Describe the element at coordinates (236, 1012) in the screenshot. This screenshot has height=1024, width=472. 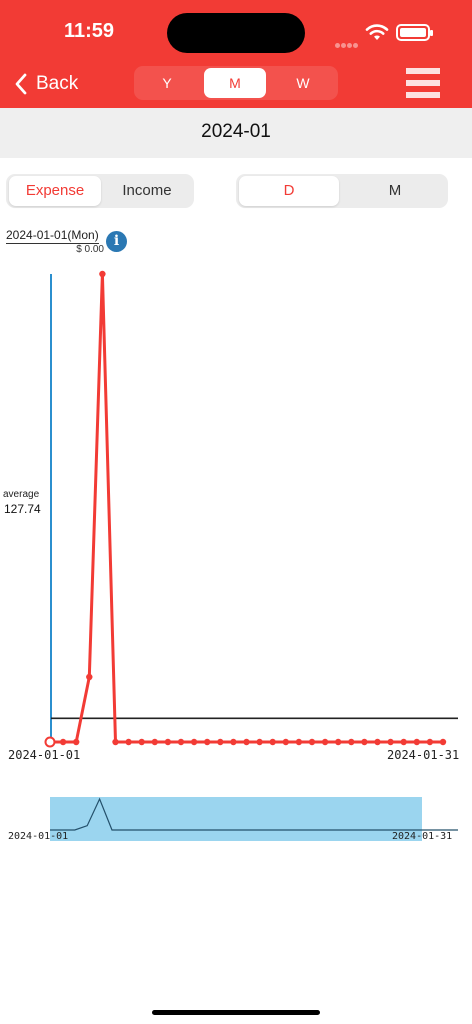
I see `home-indicator` at that location.